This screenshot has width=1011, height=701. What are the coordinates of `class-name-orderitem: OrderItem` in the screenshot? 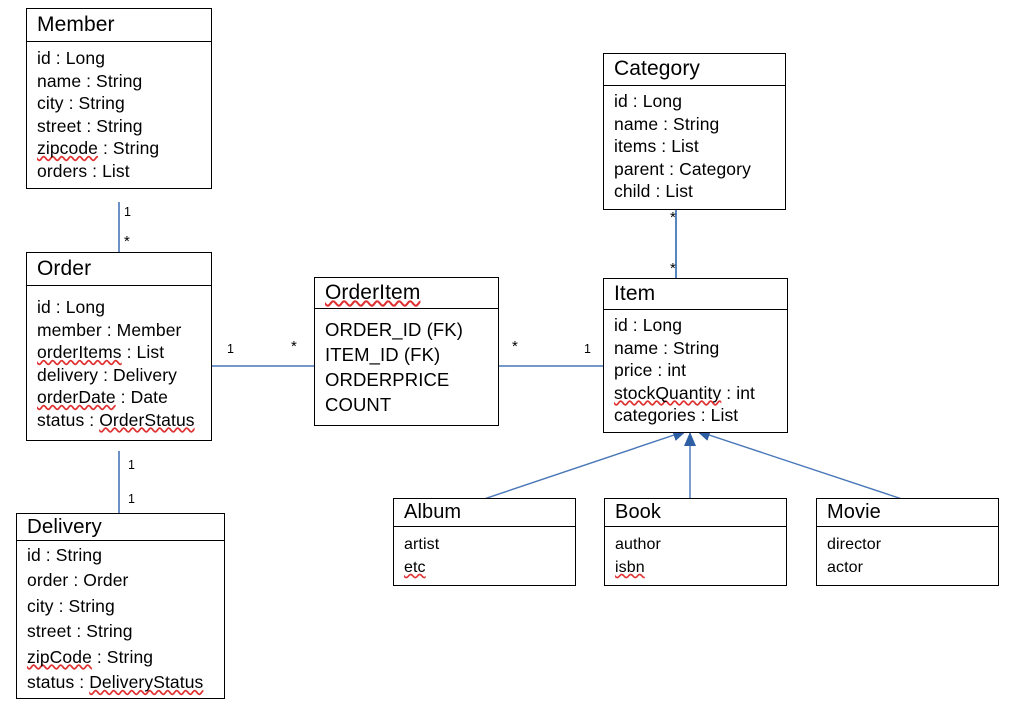 It's located at (406, 293).